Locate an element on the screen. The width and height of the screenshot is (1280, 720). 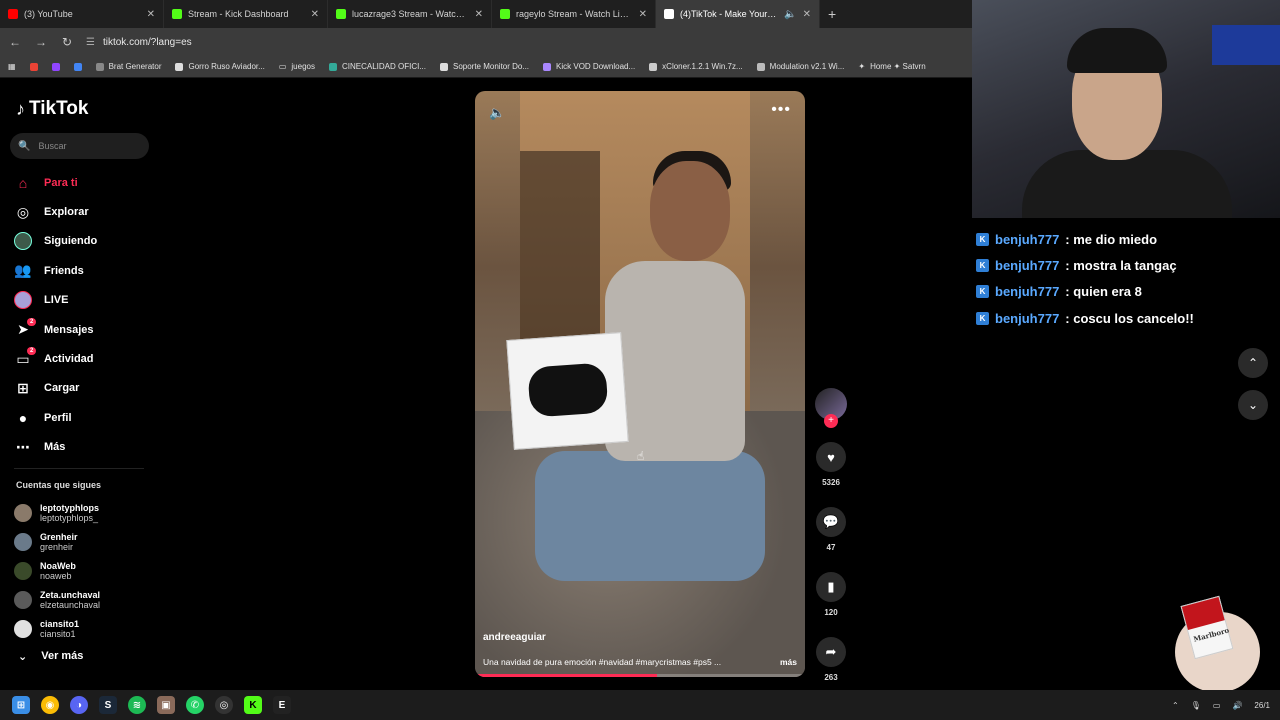
forward-icon: → is located at coordinates (41, 42).